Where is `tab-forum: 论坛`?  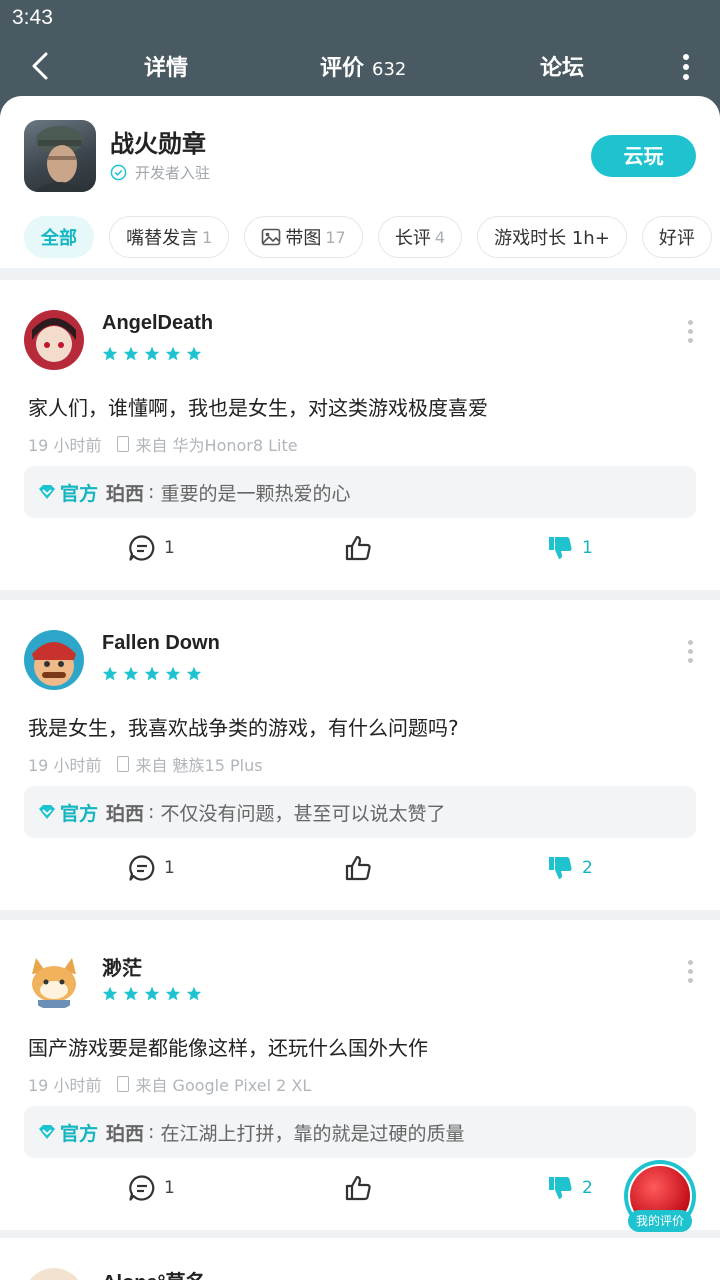 tab-forum: 论坛 is located at coordinates (562, 66).